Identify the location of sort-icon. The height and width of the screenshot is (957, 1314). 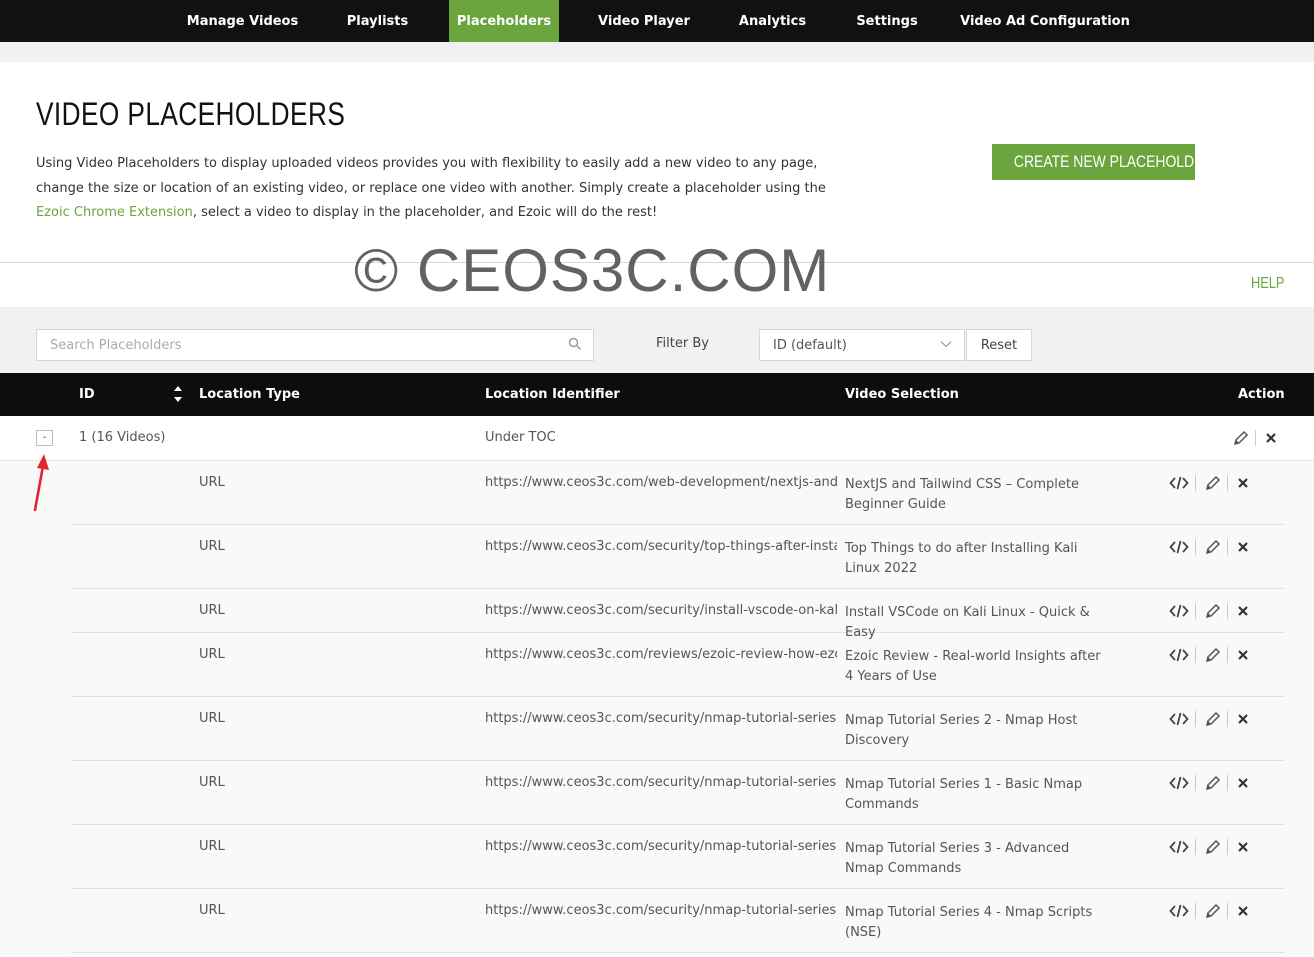
(178, 394).